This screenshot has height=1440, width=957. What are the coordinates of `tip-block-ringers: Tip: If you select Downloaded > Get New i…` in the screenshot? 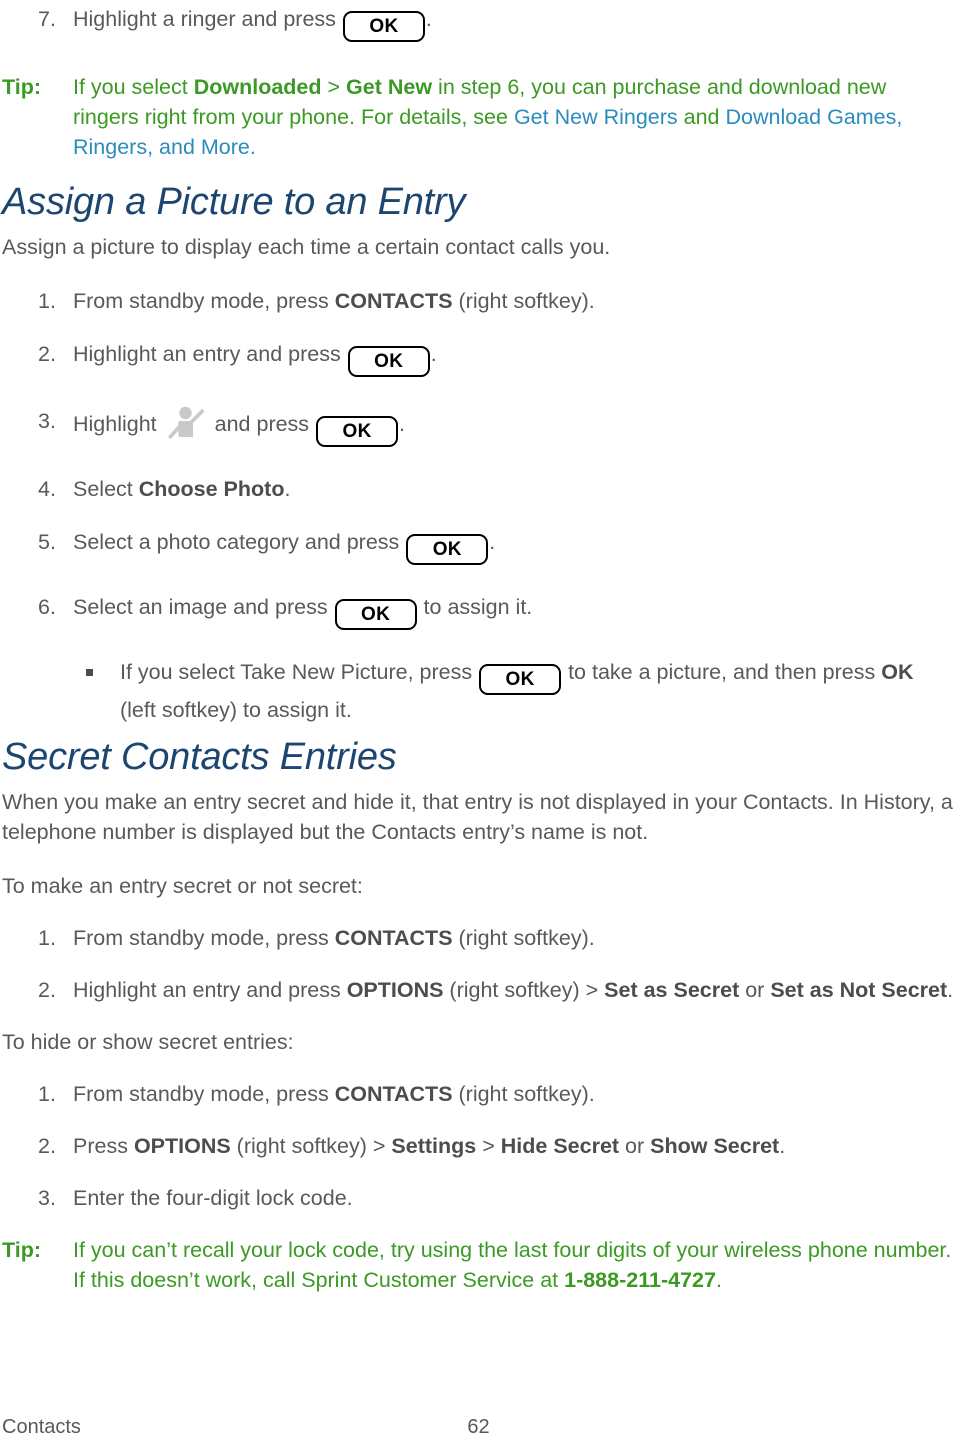 It's located at (478, 117).